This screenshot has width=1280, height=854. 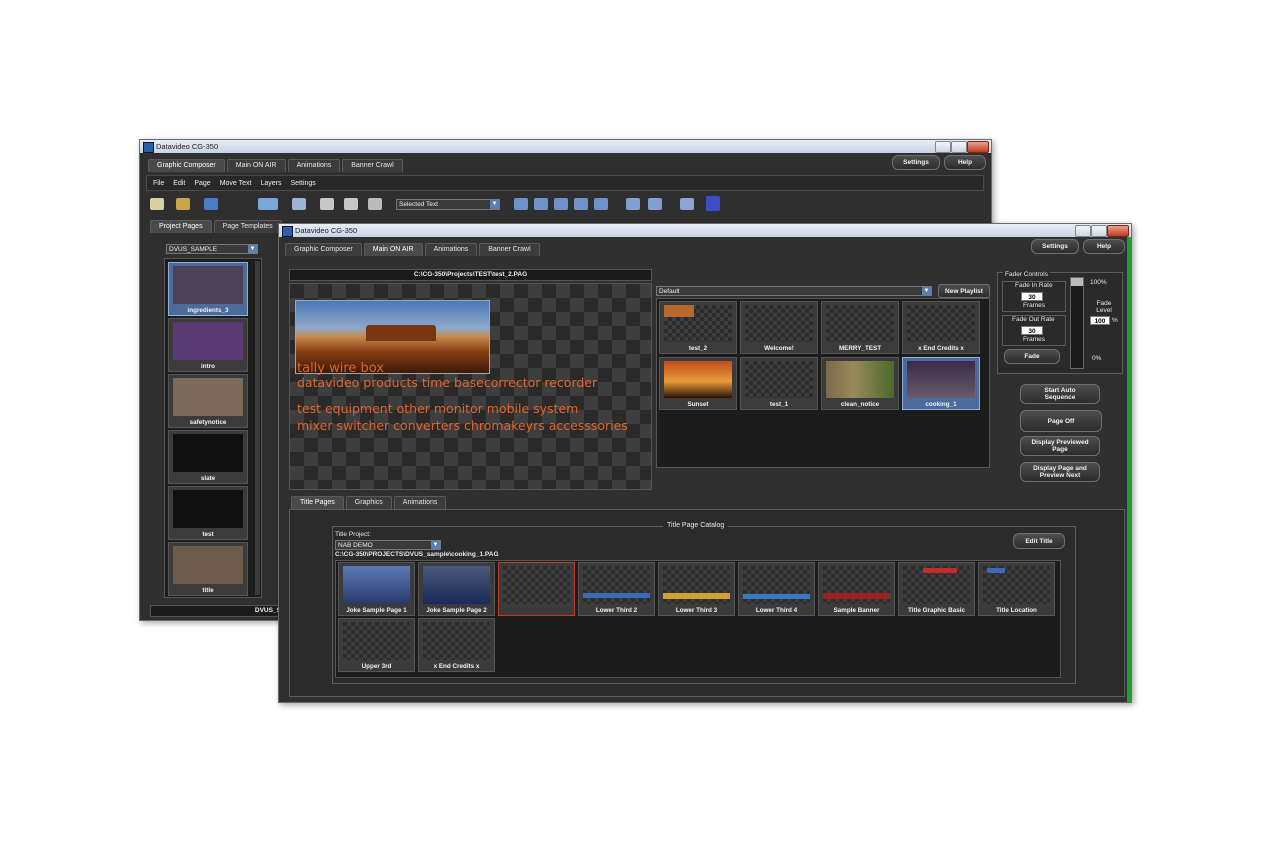 I want to click on selected-text-dropdown: Selected Text ▼, so click(x=448, y=204).